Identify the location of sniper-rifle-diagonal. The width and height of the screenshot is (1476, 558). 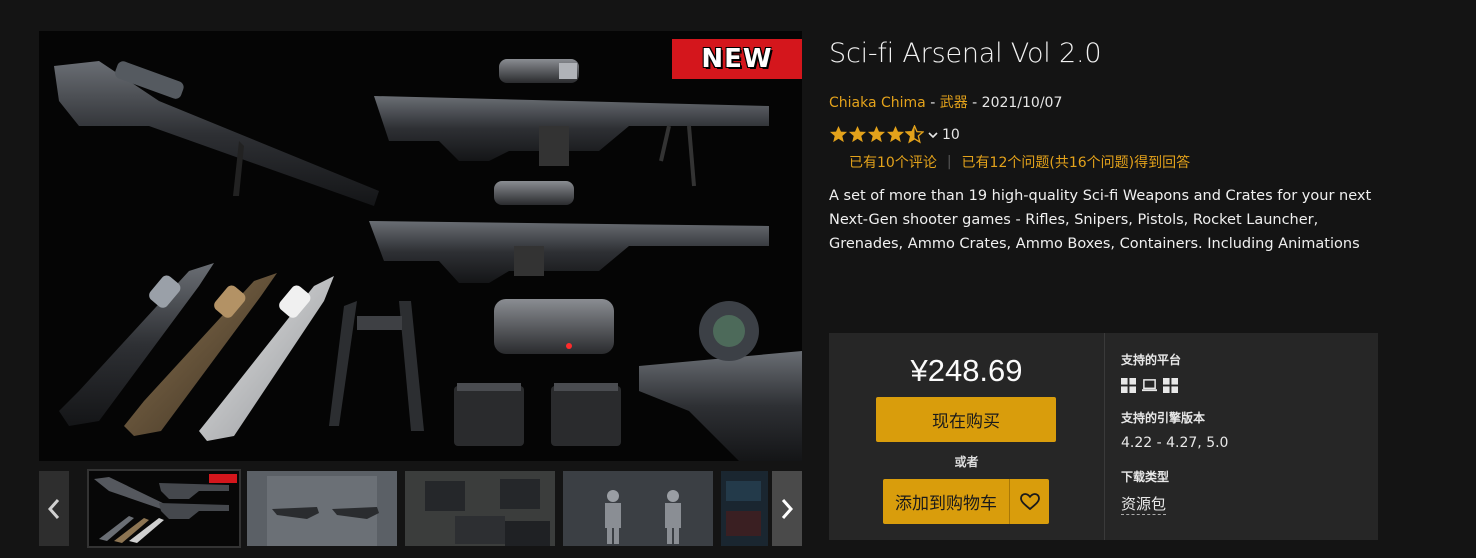
(216, 133).